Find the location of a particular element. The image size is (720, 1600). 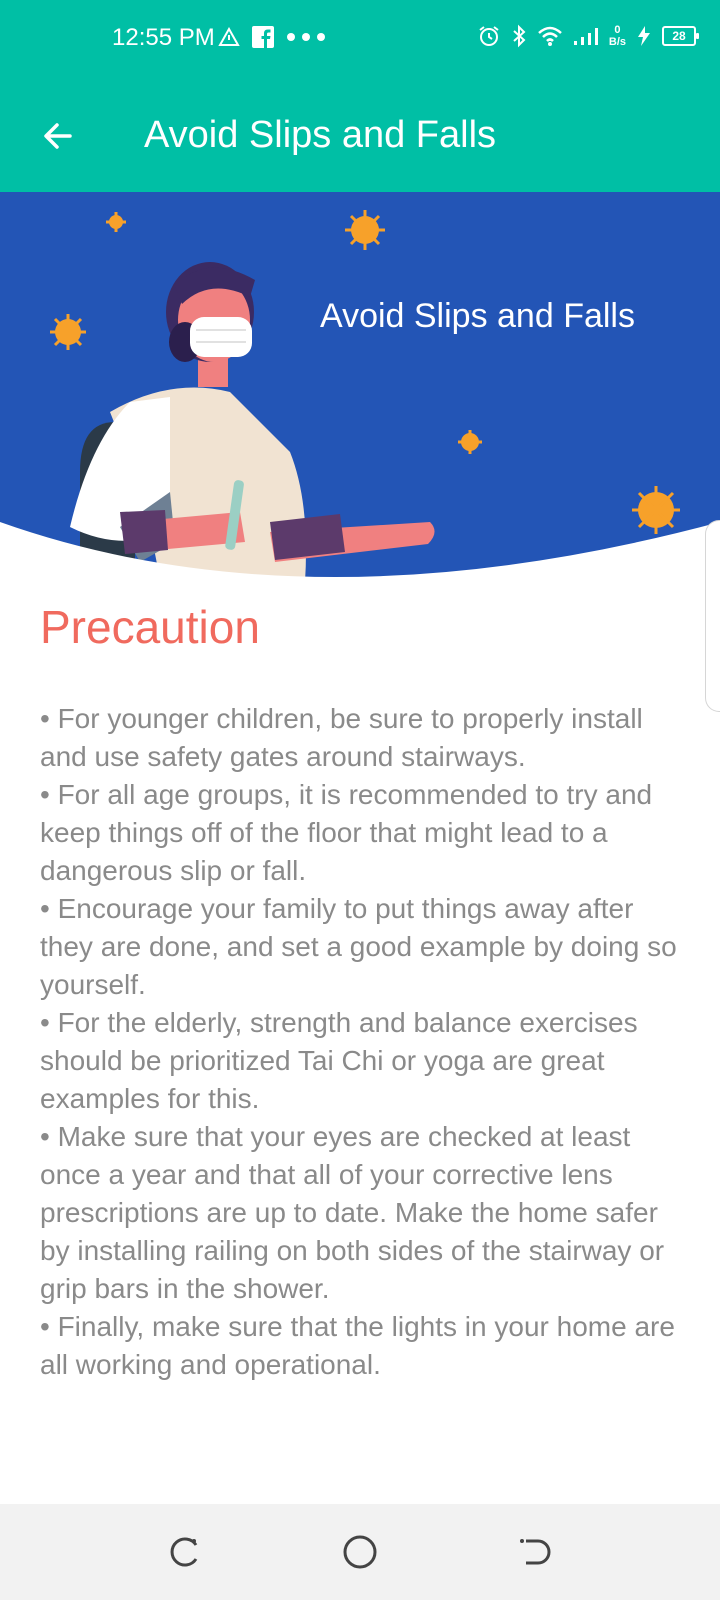

banner-title: Avoid Slips and Falls is located at coordinates (477, 316).